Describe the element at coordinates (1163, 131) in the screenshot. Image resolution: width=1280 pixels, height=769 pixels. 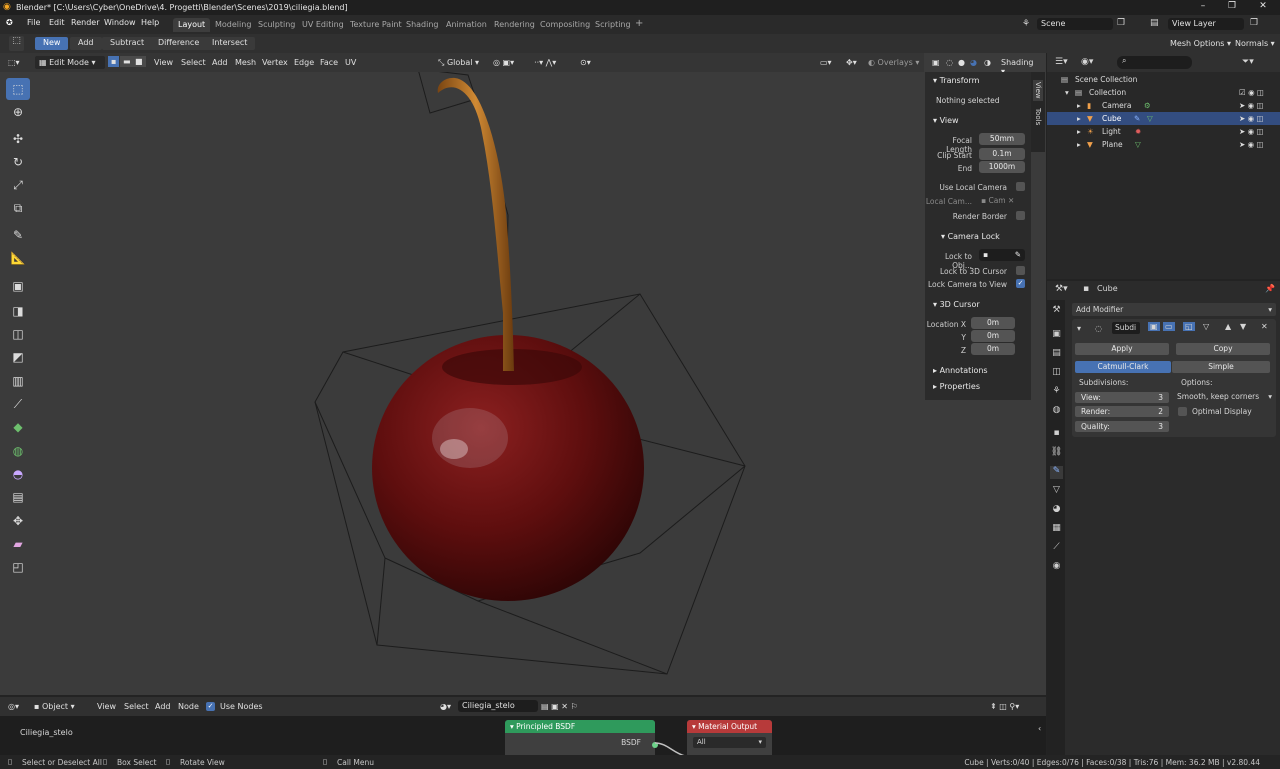
I see `outliner-item-light: ▸ ☀ Light ✹ ➤ ◉ ◫` at that location.